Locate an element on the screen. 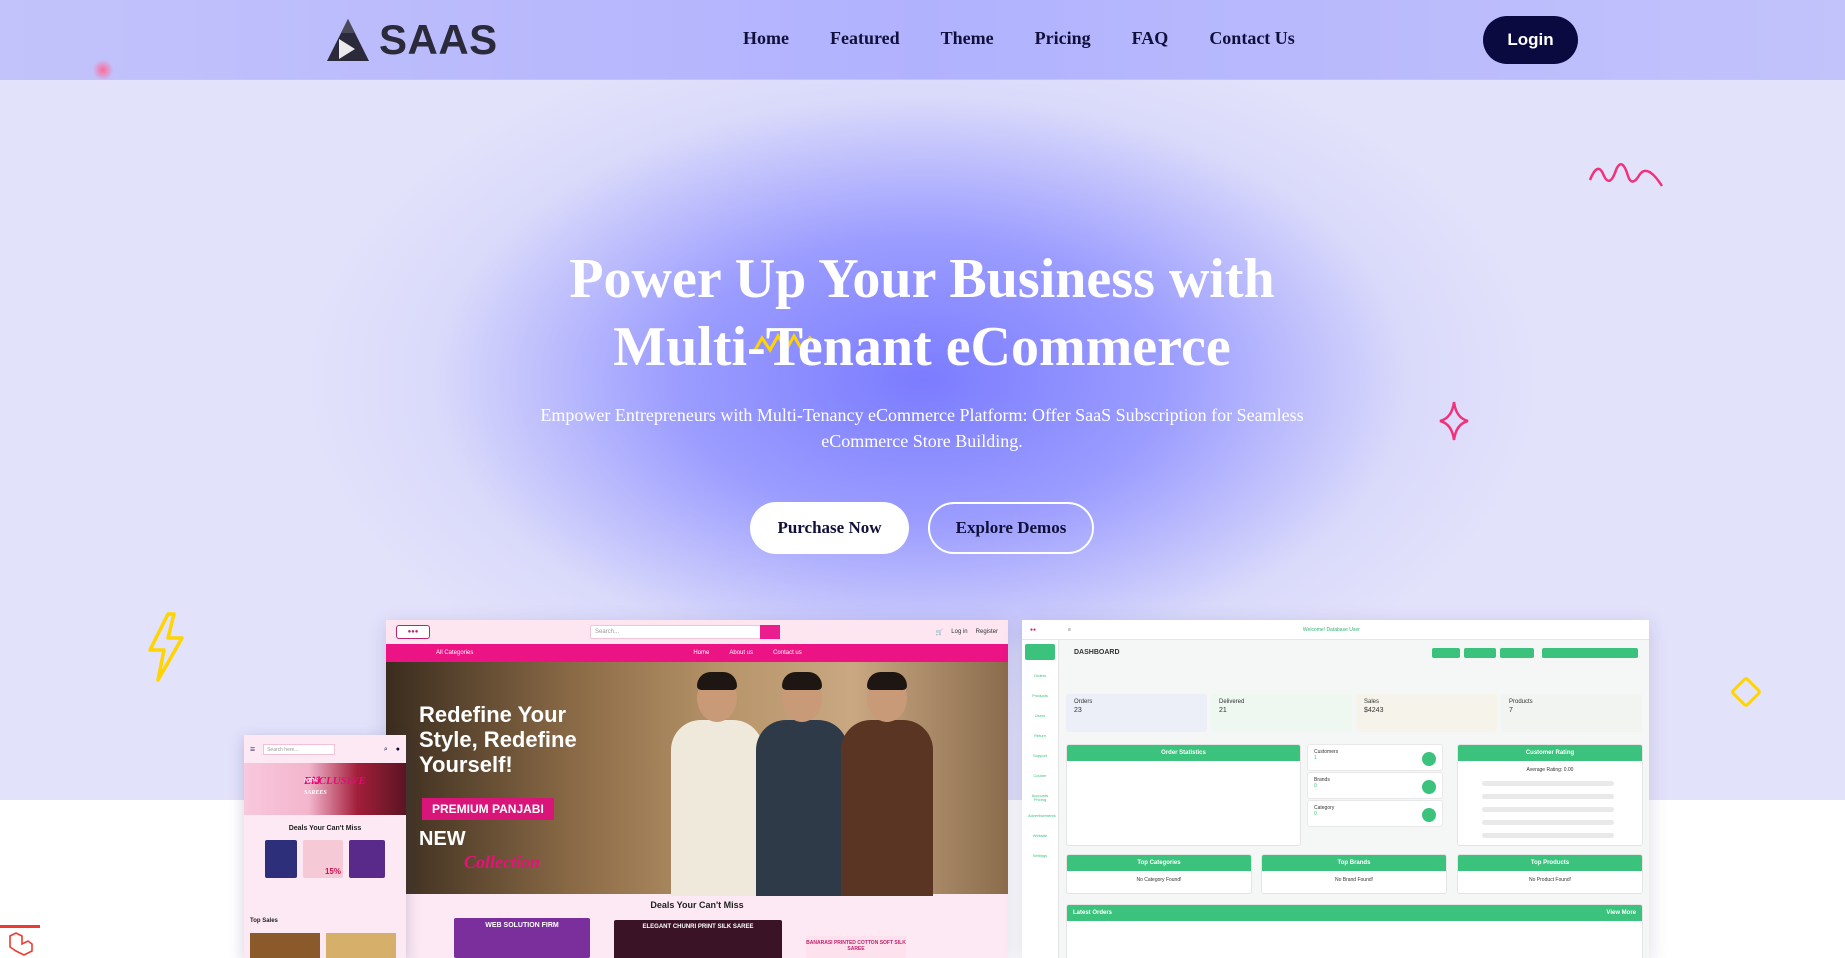 The height and width of the screenshot is (958, 1845). store-banner-collection: Collection is located at coordinates (502, 862).